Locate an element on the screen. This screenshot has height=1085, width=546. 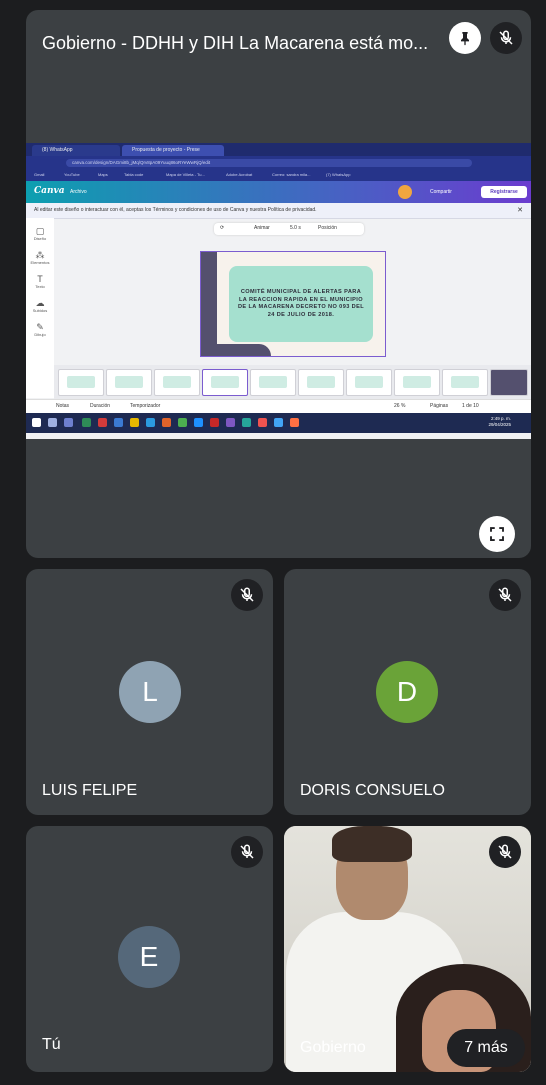
participant-tile-self: E Tú is located at coordinates (149, 949).